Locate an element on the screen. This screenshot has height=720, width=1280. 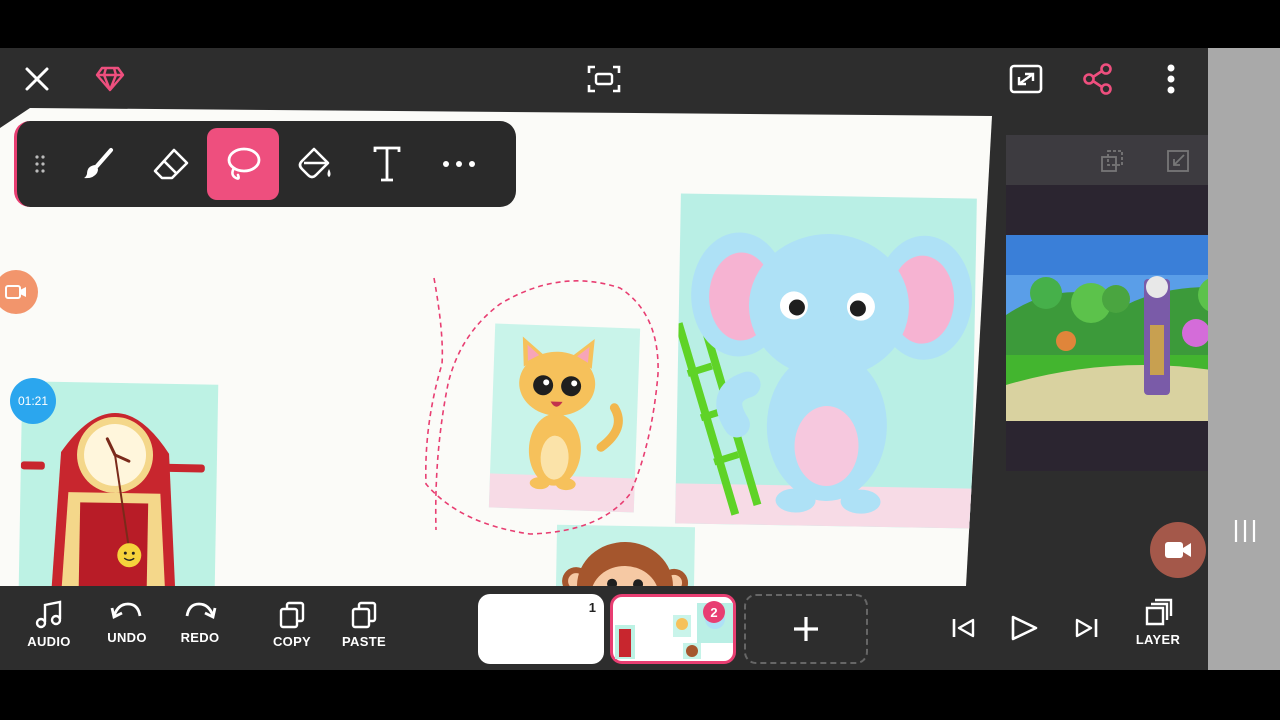
letterbox-top is located at coordinates (640, 24).